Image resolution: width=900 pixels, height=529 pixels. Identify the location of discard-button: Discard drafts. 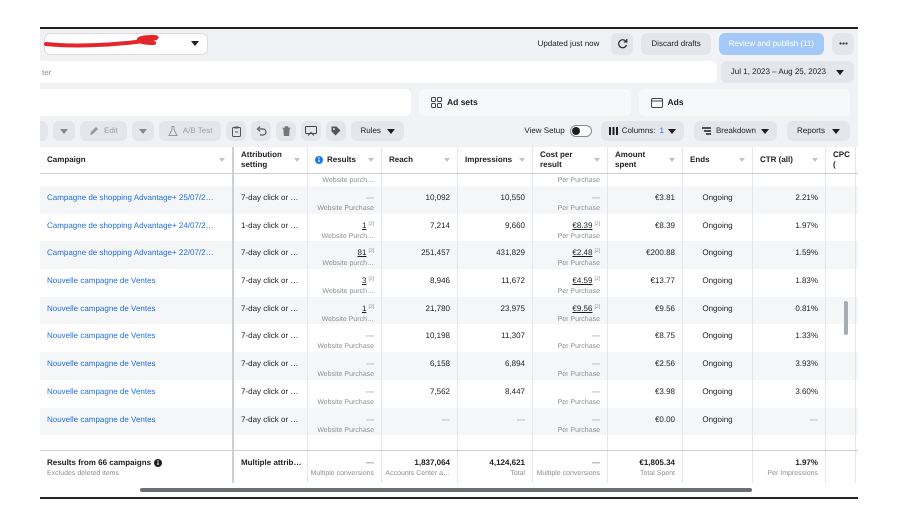
(676, 43).